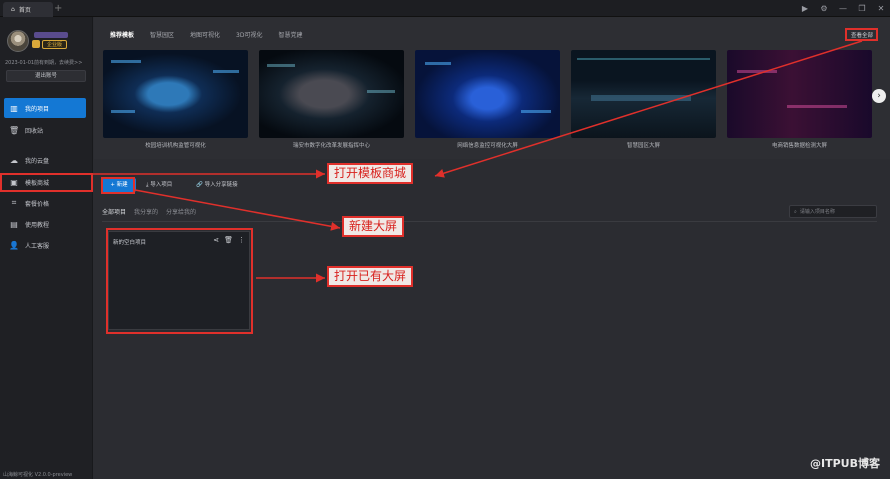 This screenshot has width=890, height=479. Describe the element at coordinates (370, 173) in the screenshot. I see `annotation-open-store: 打开模板商城` at that location.